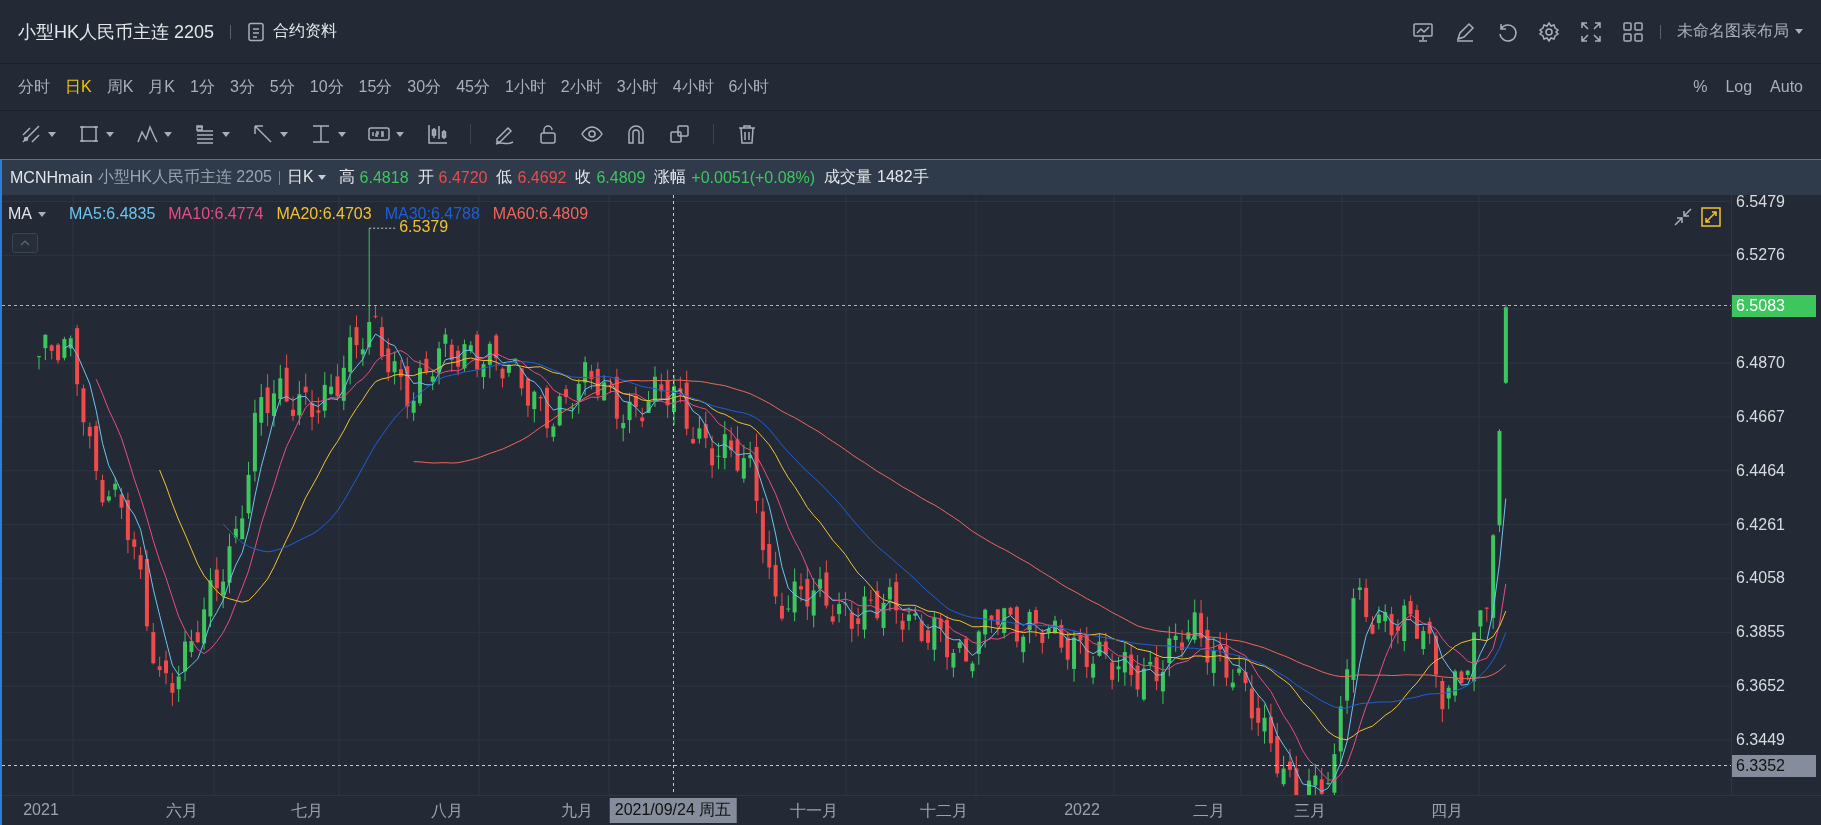  What do you see at coordinates (747, 134) in the screenshot?
I see `trash-icon` at bounding box center [747, 134].